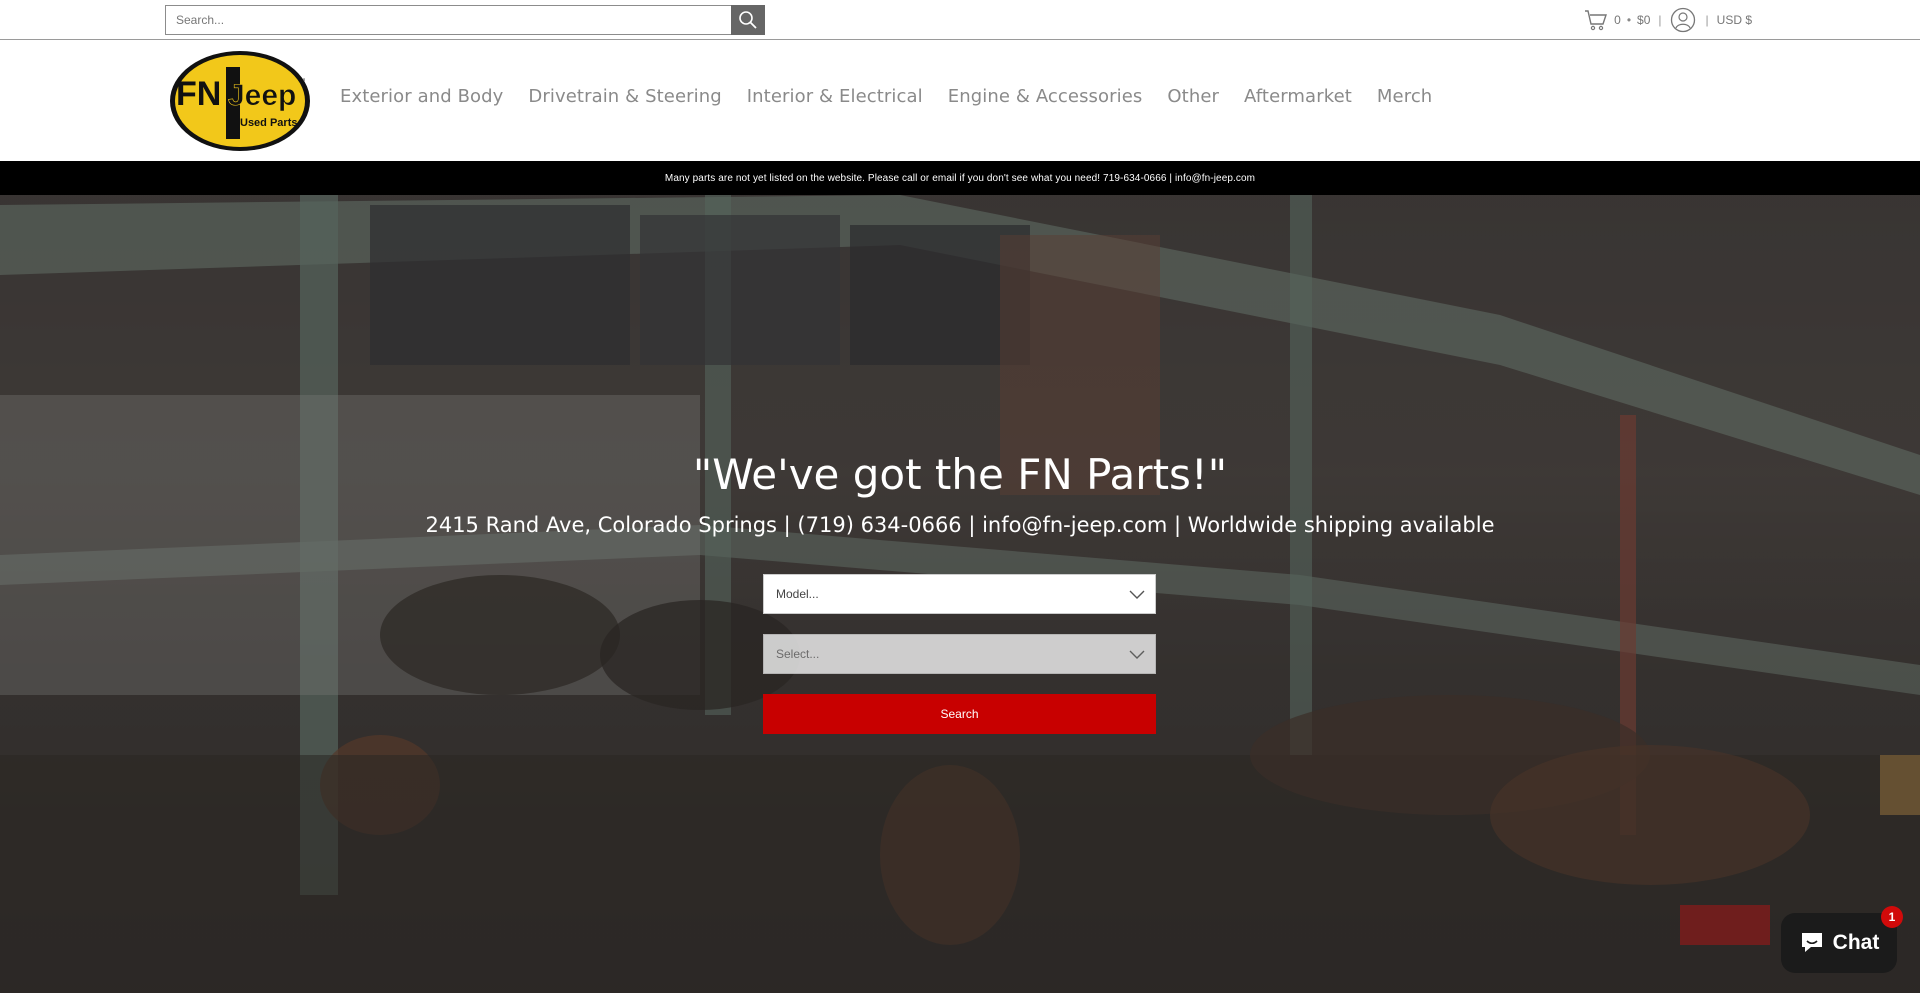 The image size is (1920, 993). I want to click on currency-selector: USD $, so click(1734, 20).